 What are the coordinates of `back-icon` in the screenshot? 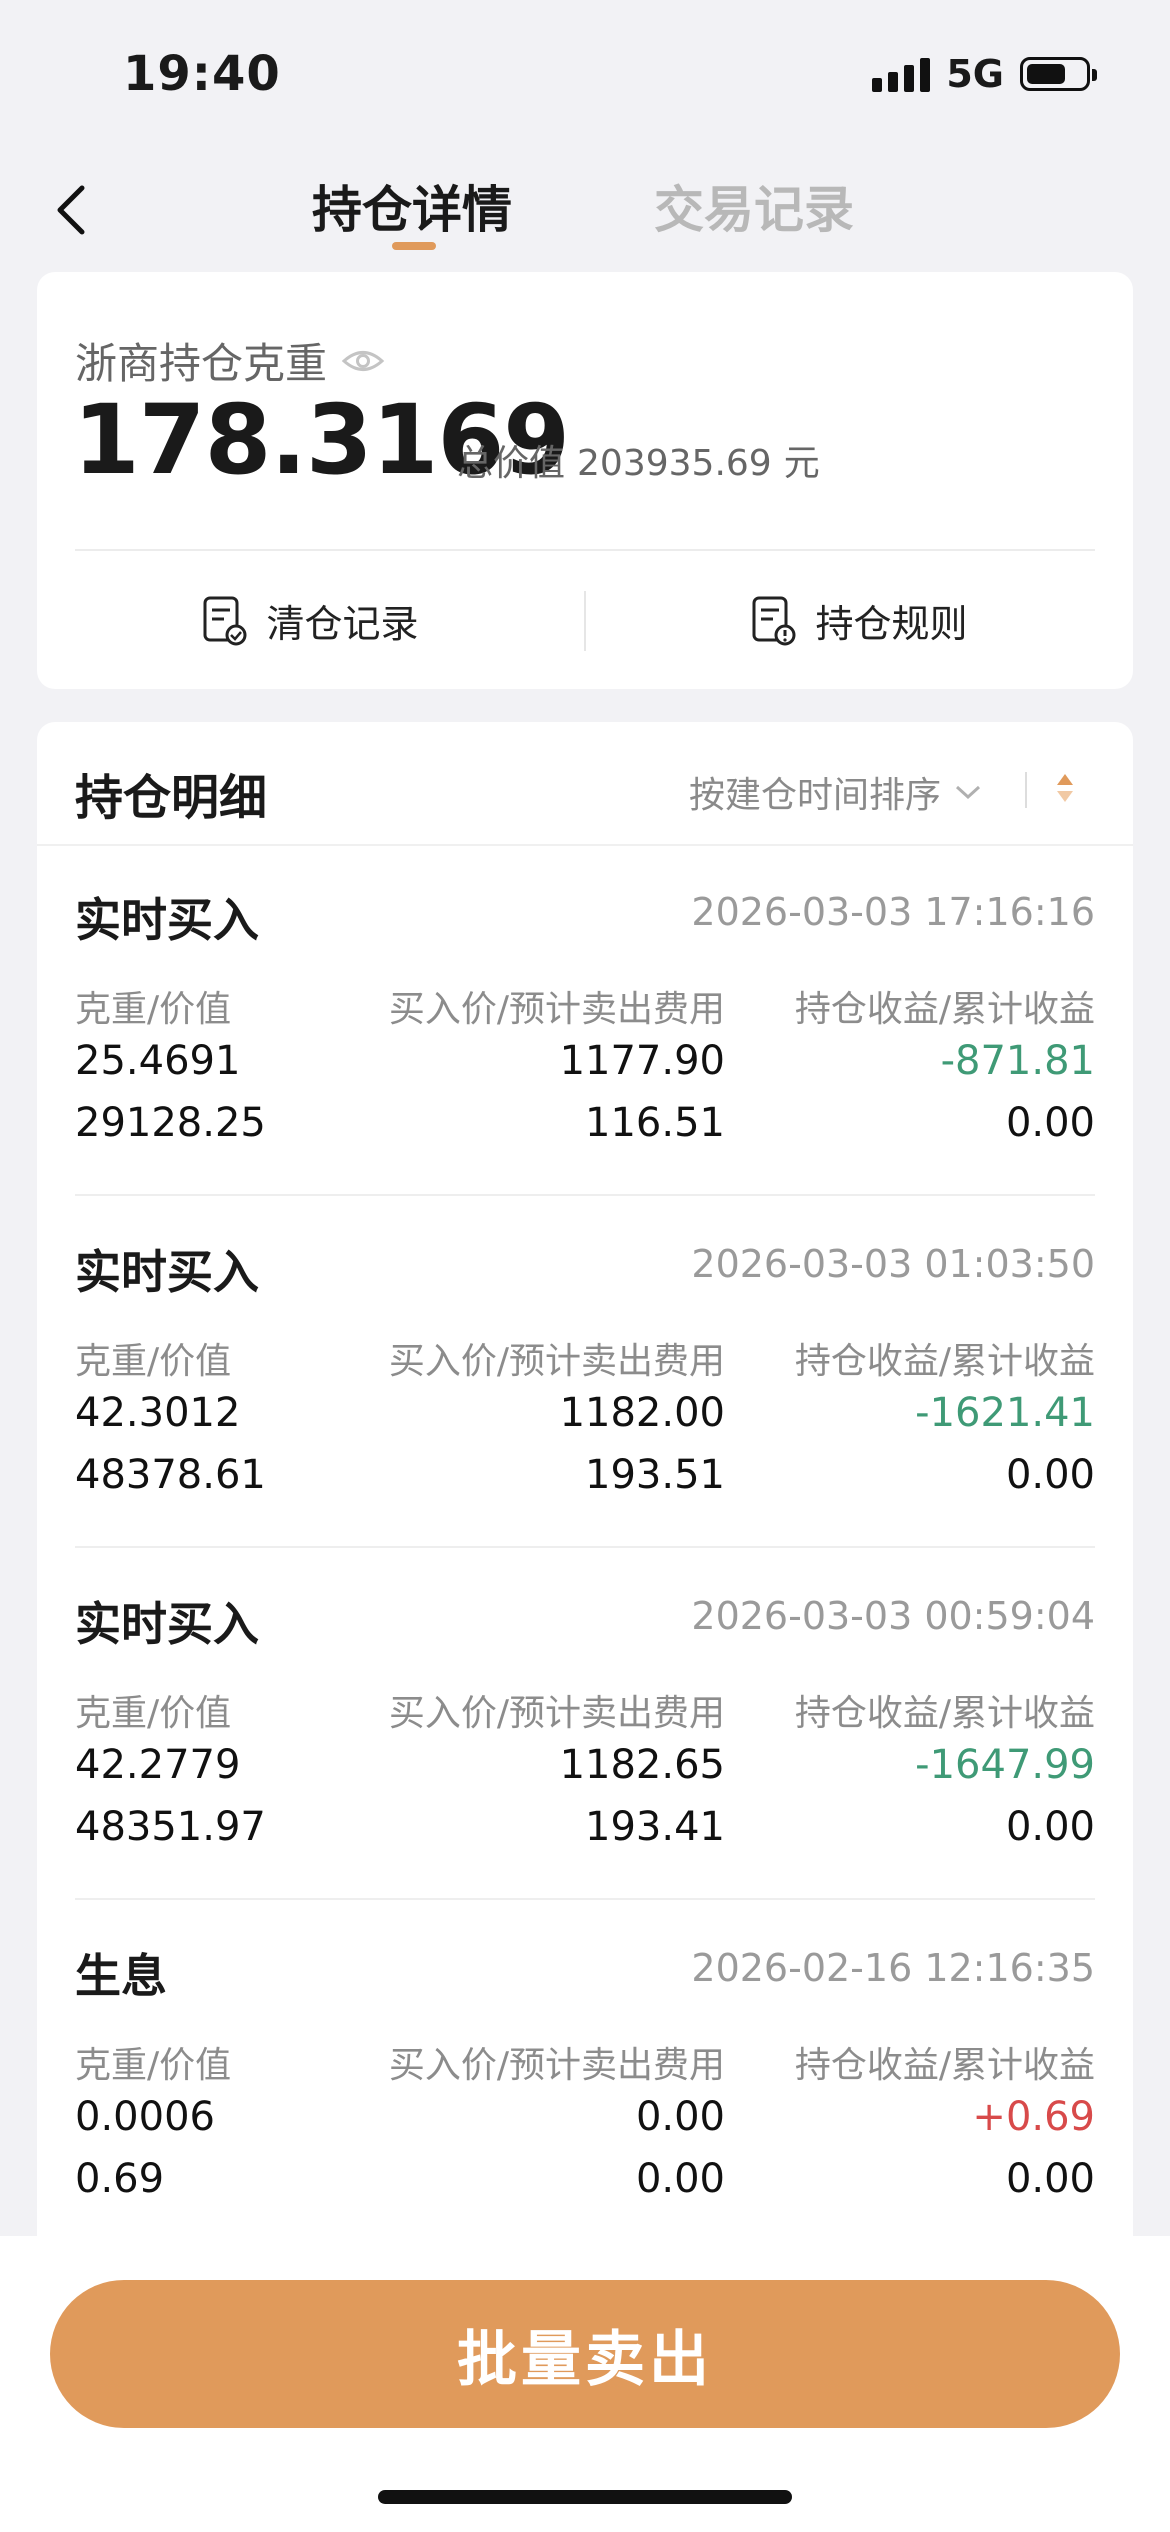 It's located at (73, 210).